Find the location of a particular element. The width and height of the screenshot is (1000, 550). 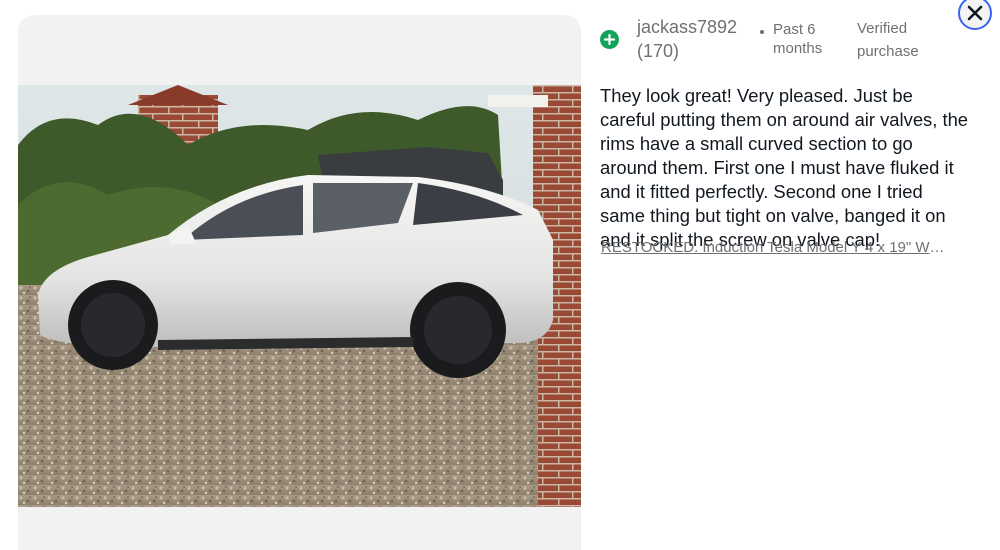

reviewer-username: jackass7892 is located at coordinates (687, 27).